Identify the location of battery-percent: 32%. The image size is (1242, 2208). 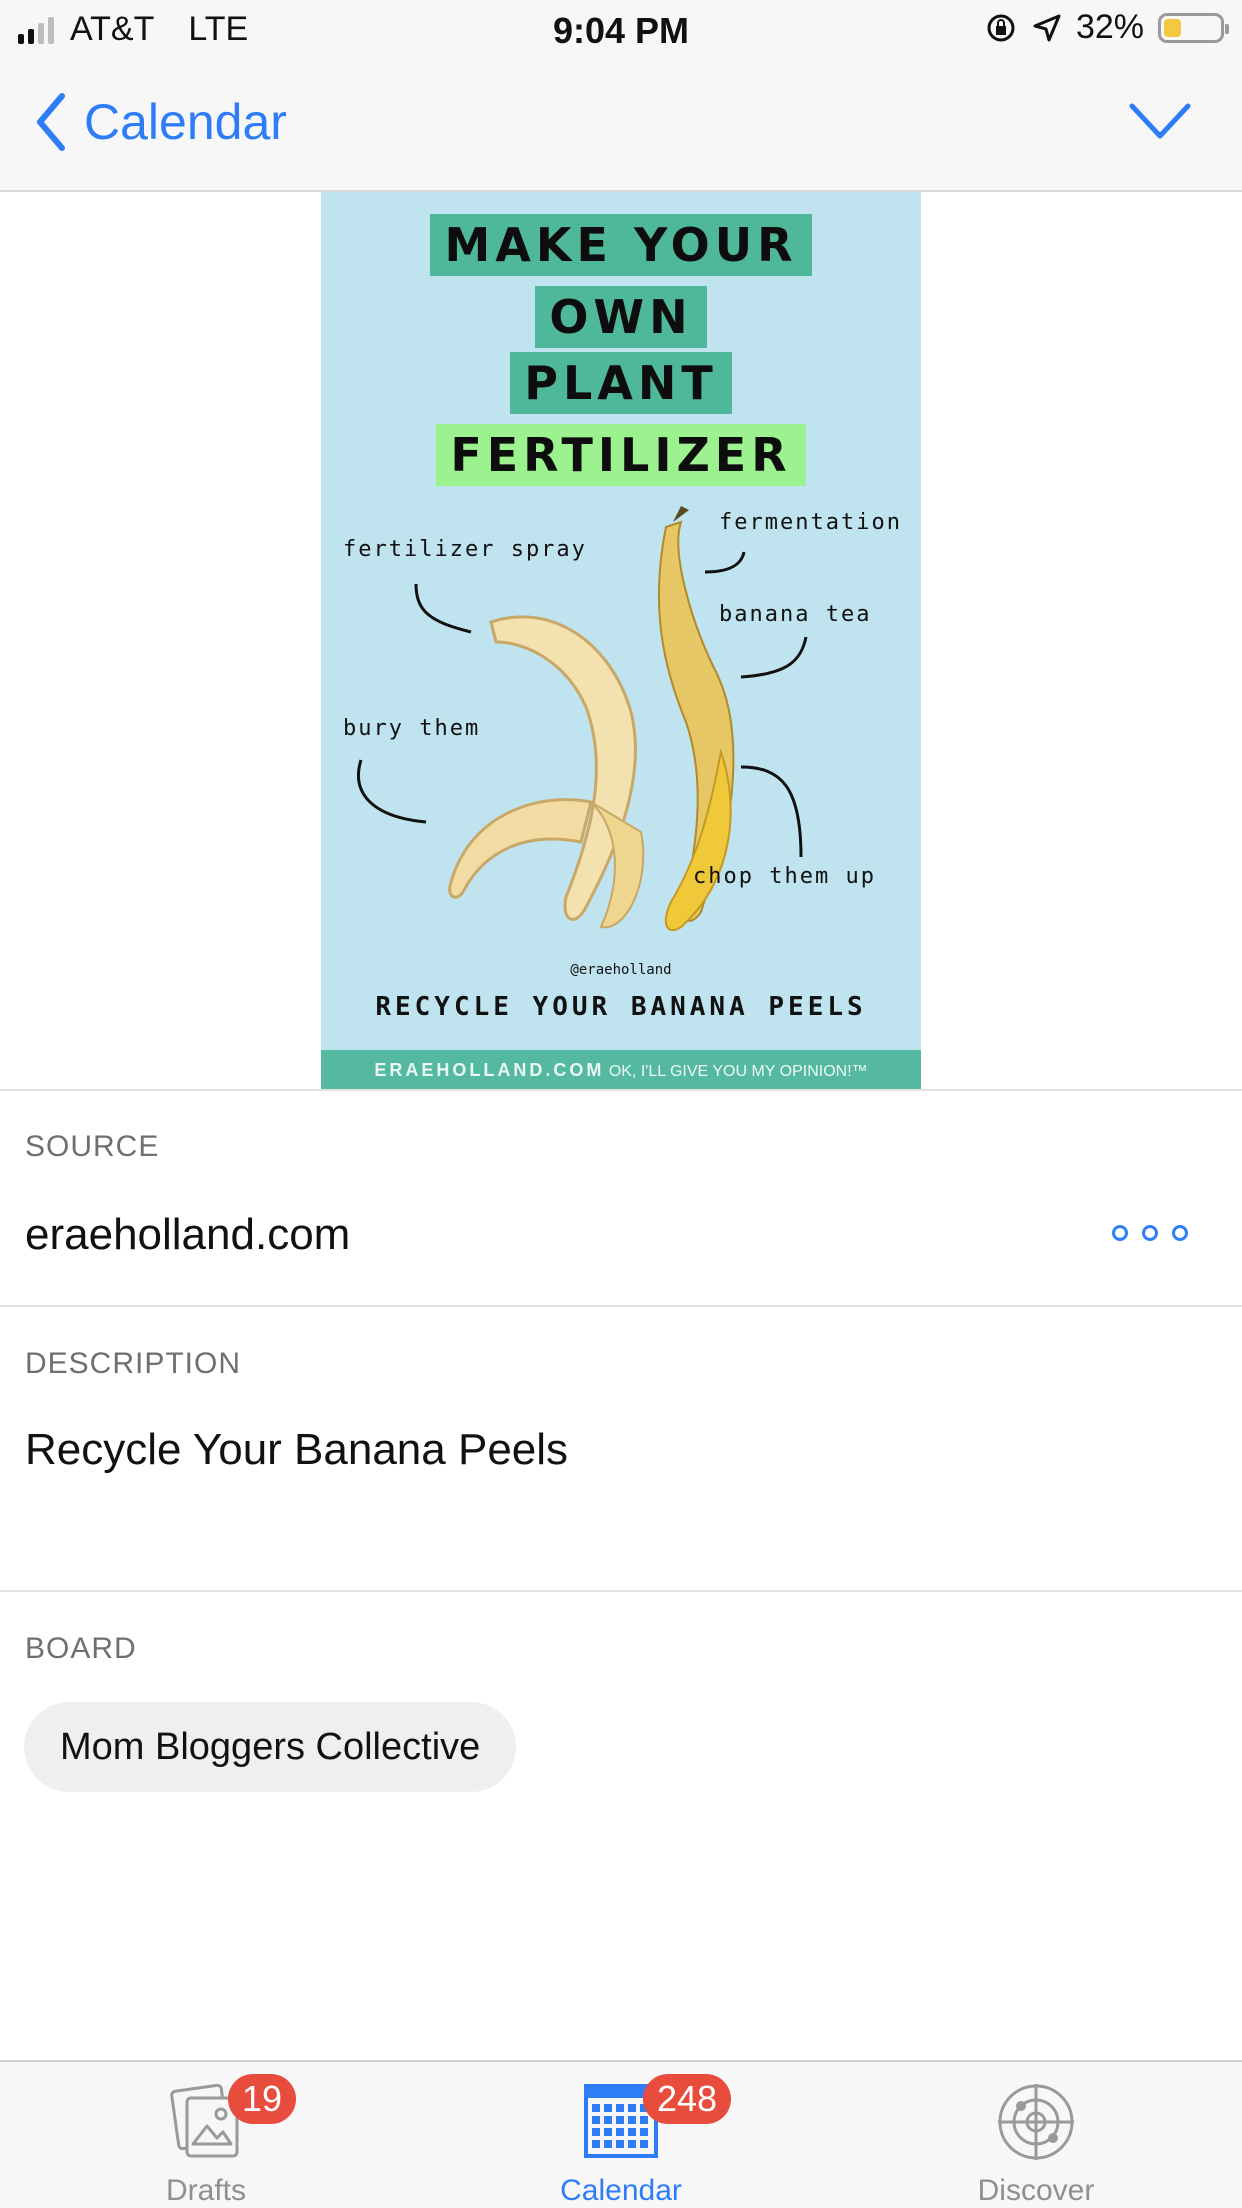
(1109, 27).